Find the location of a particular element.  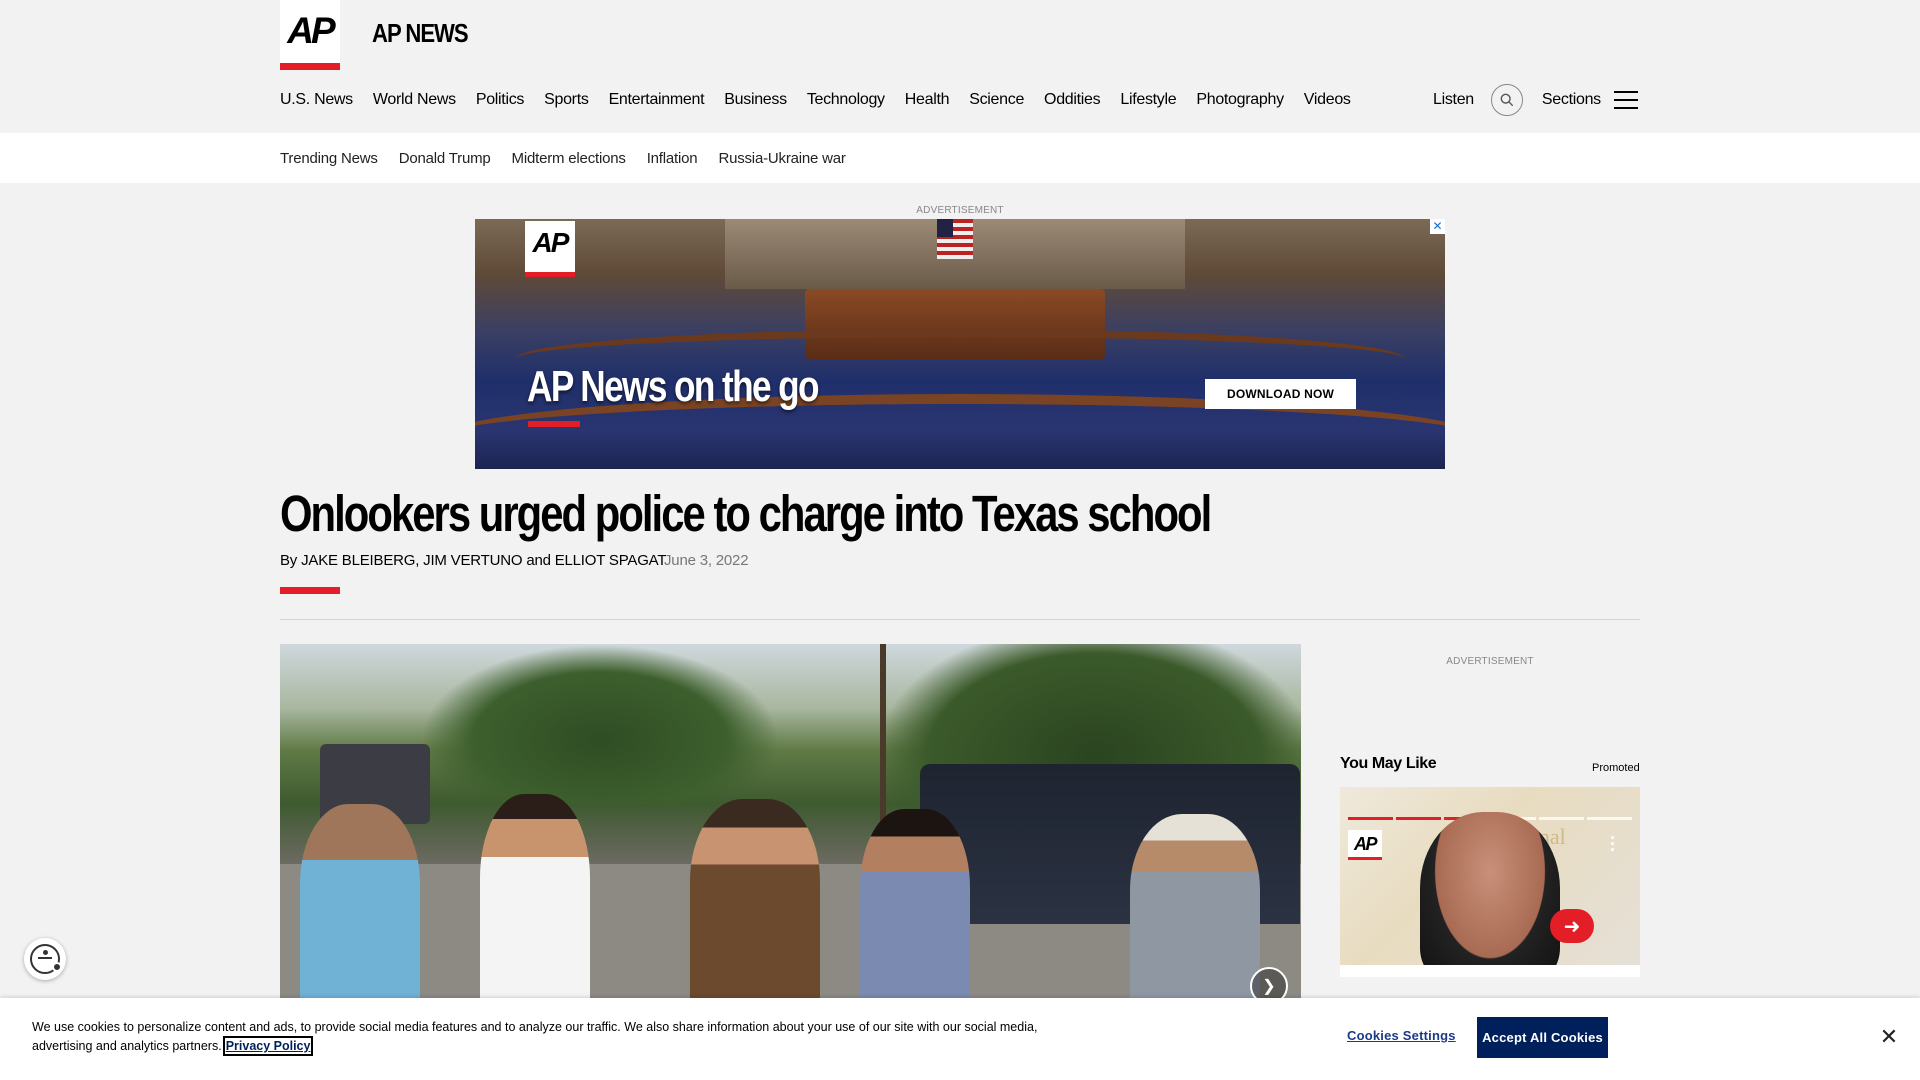

ad-underline is located at coordinates (554, 424).